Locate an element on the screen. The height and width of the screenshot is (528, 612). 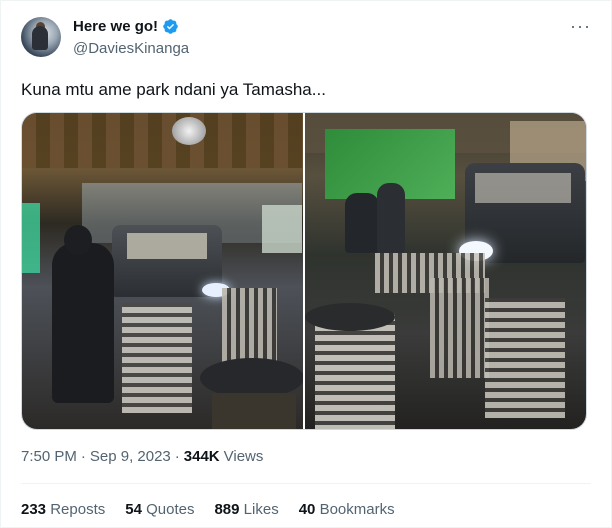
timestamp-row: 7:50 PM · Sep 9, 2023 · 344K Views is located at coordinates (142, 456).